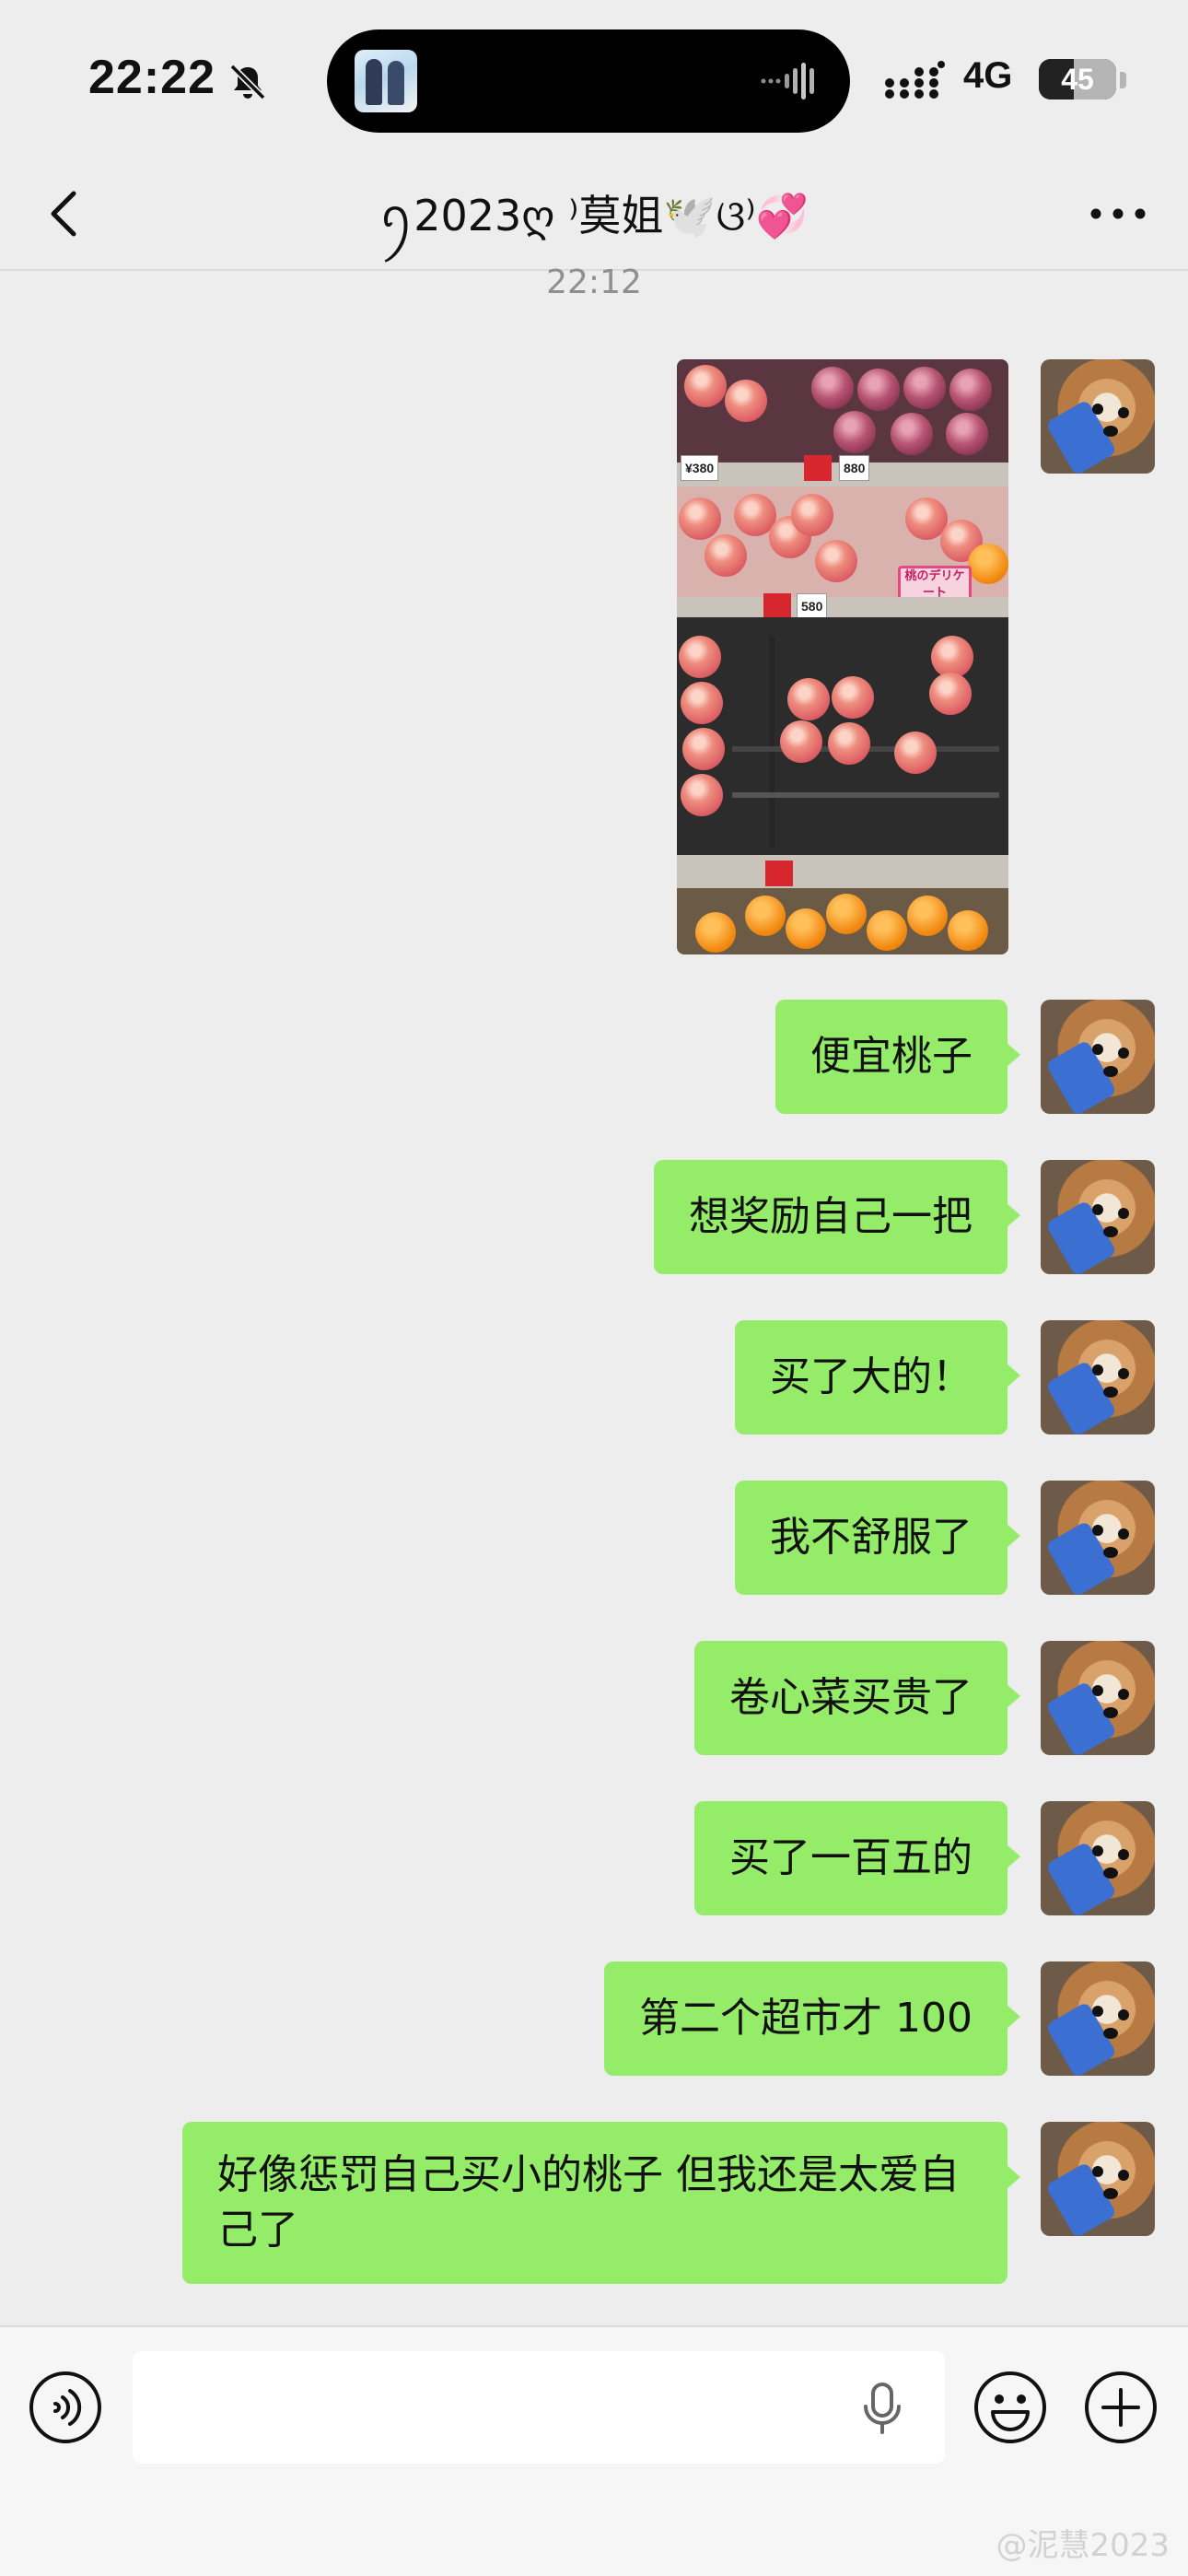 The height and width of the screenshot is (2576, 1188). Describe the element at coordinates (1118, 214) in the screenshot. I see `more-icon` at that location.